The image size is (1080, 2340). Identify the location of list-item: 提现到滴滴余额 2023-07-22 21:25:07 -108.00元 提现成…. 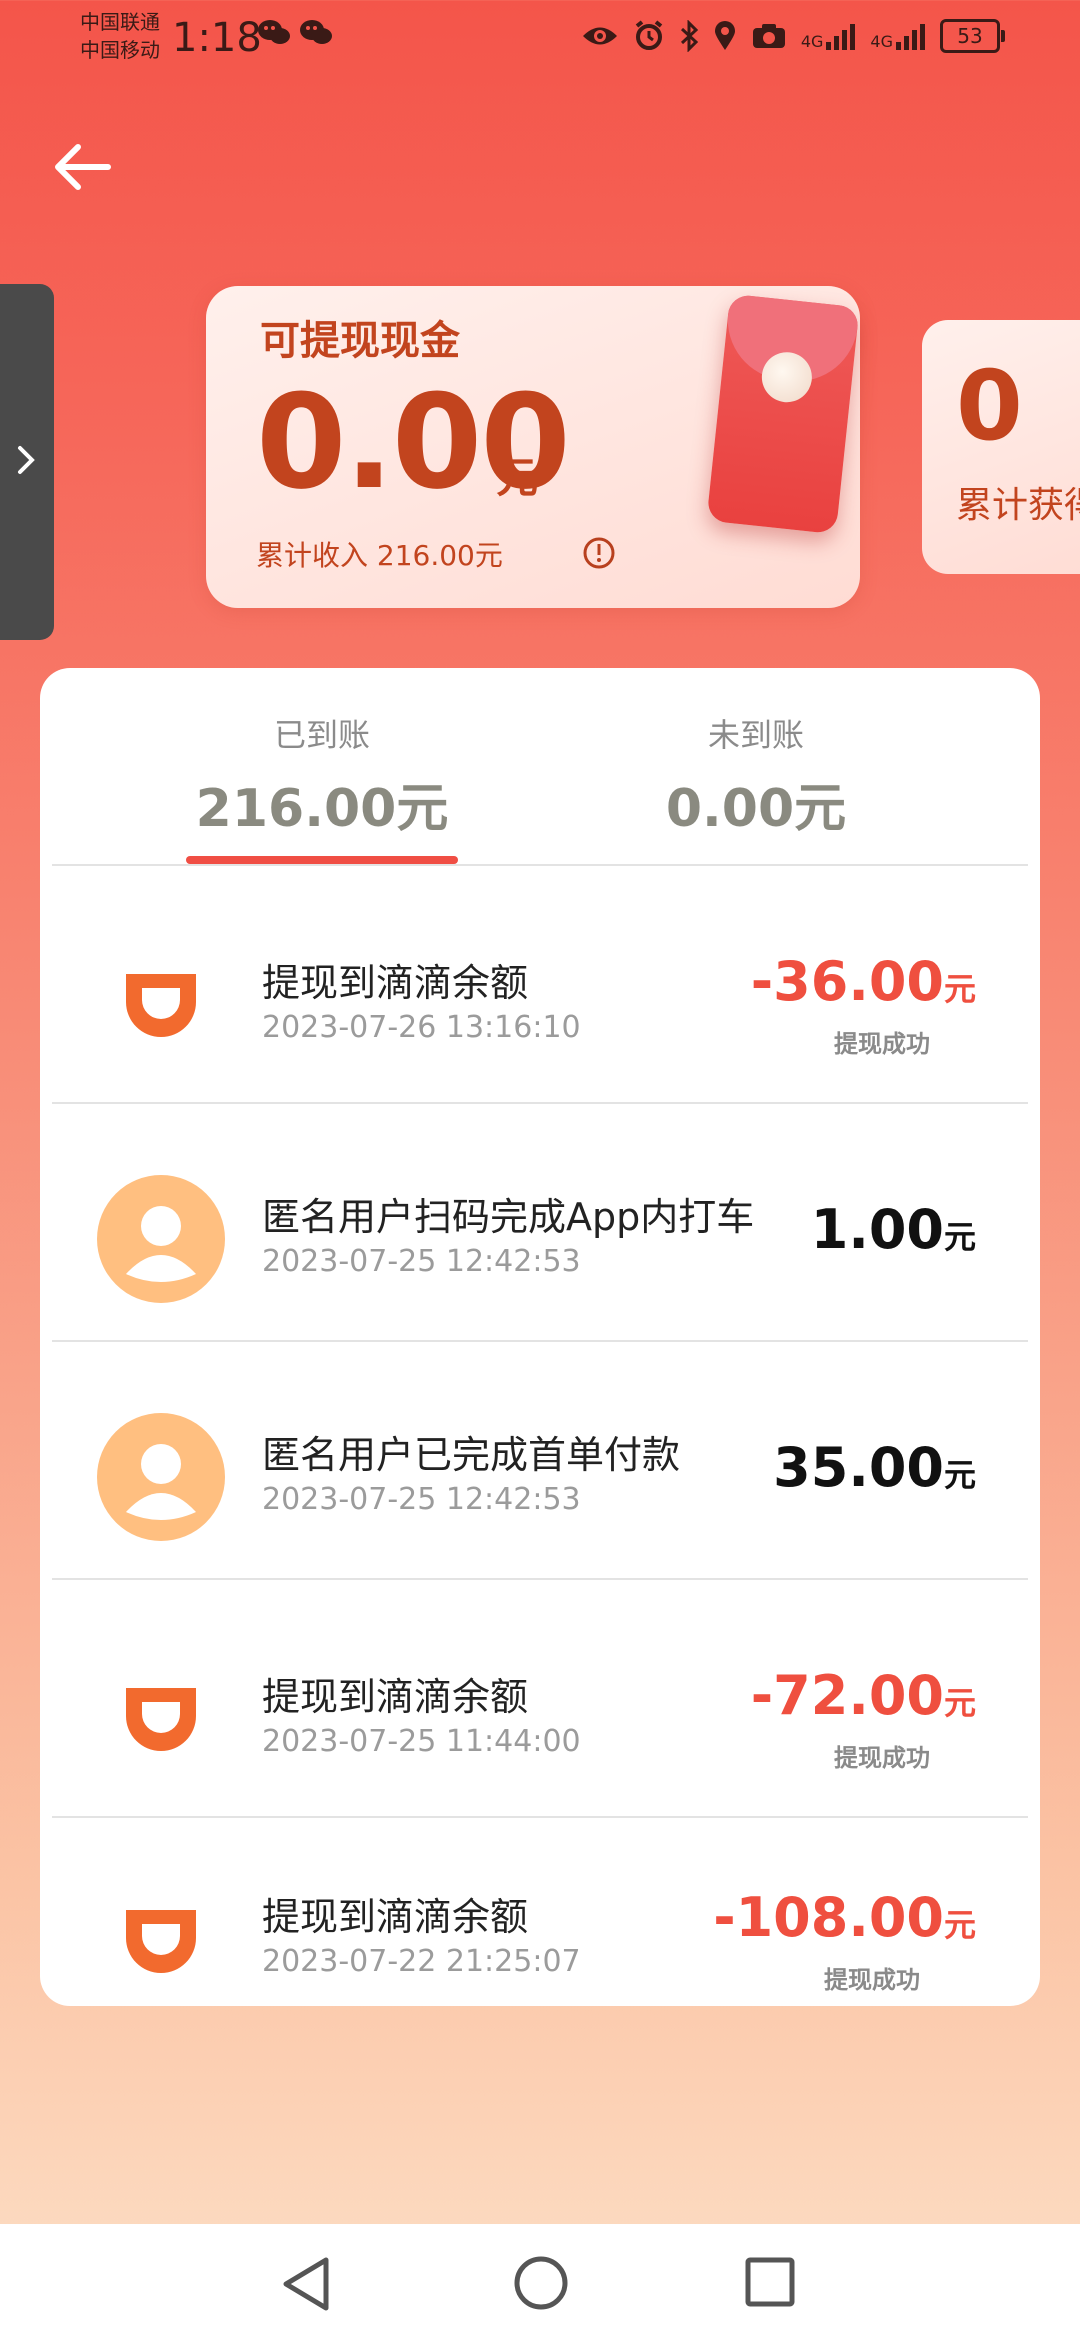
(540, 1912).